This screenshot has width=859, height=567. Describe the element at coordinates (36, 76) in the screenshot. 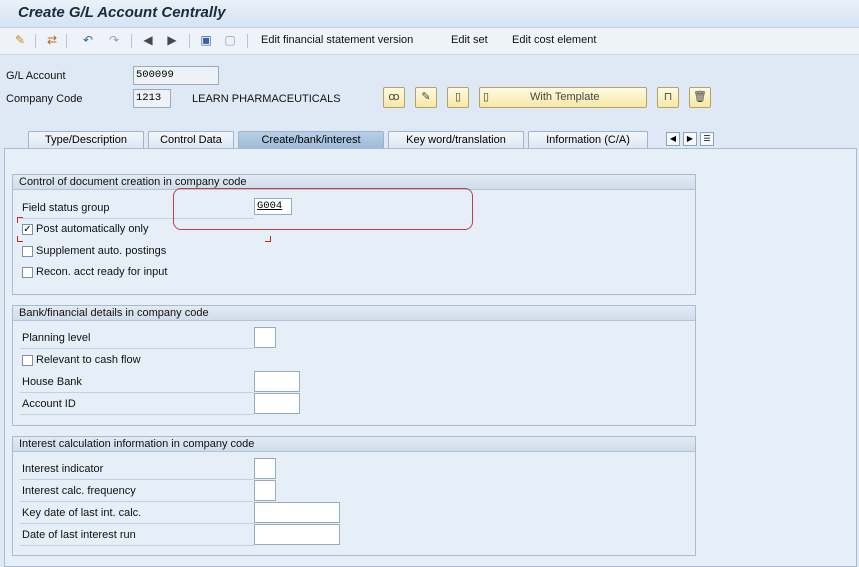

I see `gl-account-label: G/L Account` at that location.